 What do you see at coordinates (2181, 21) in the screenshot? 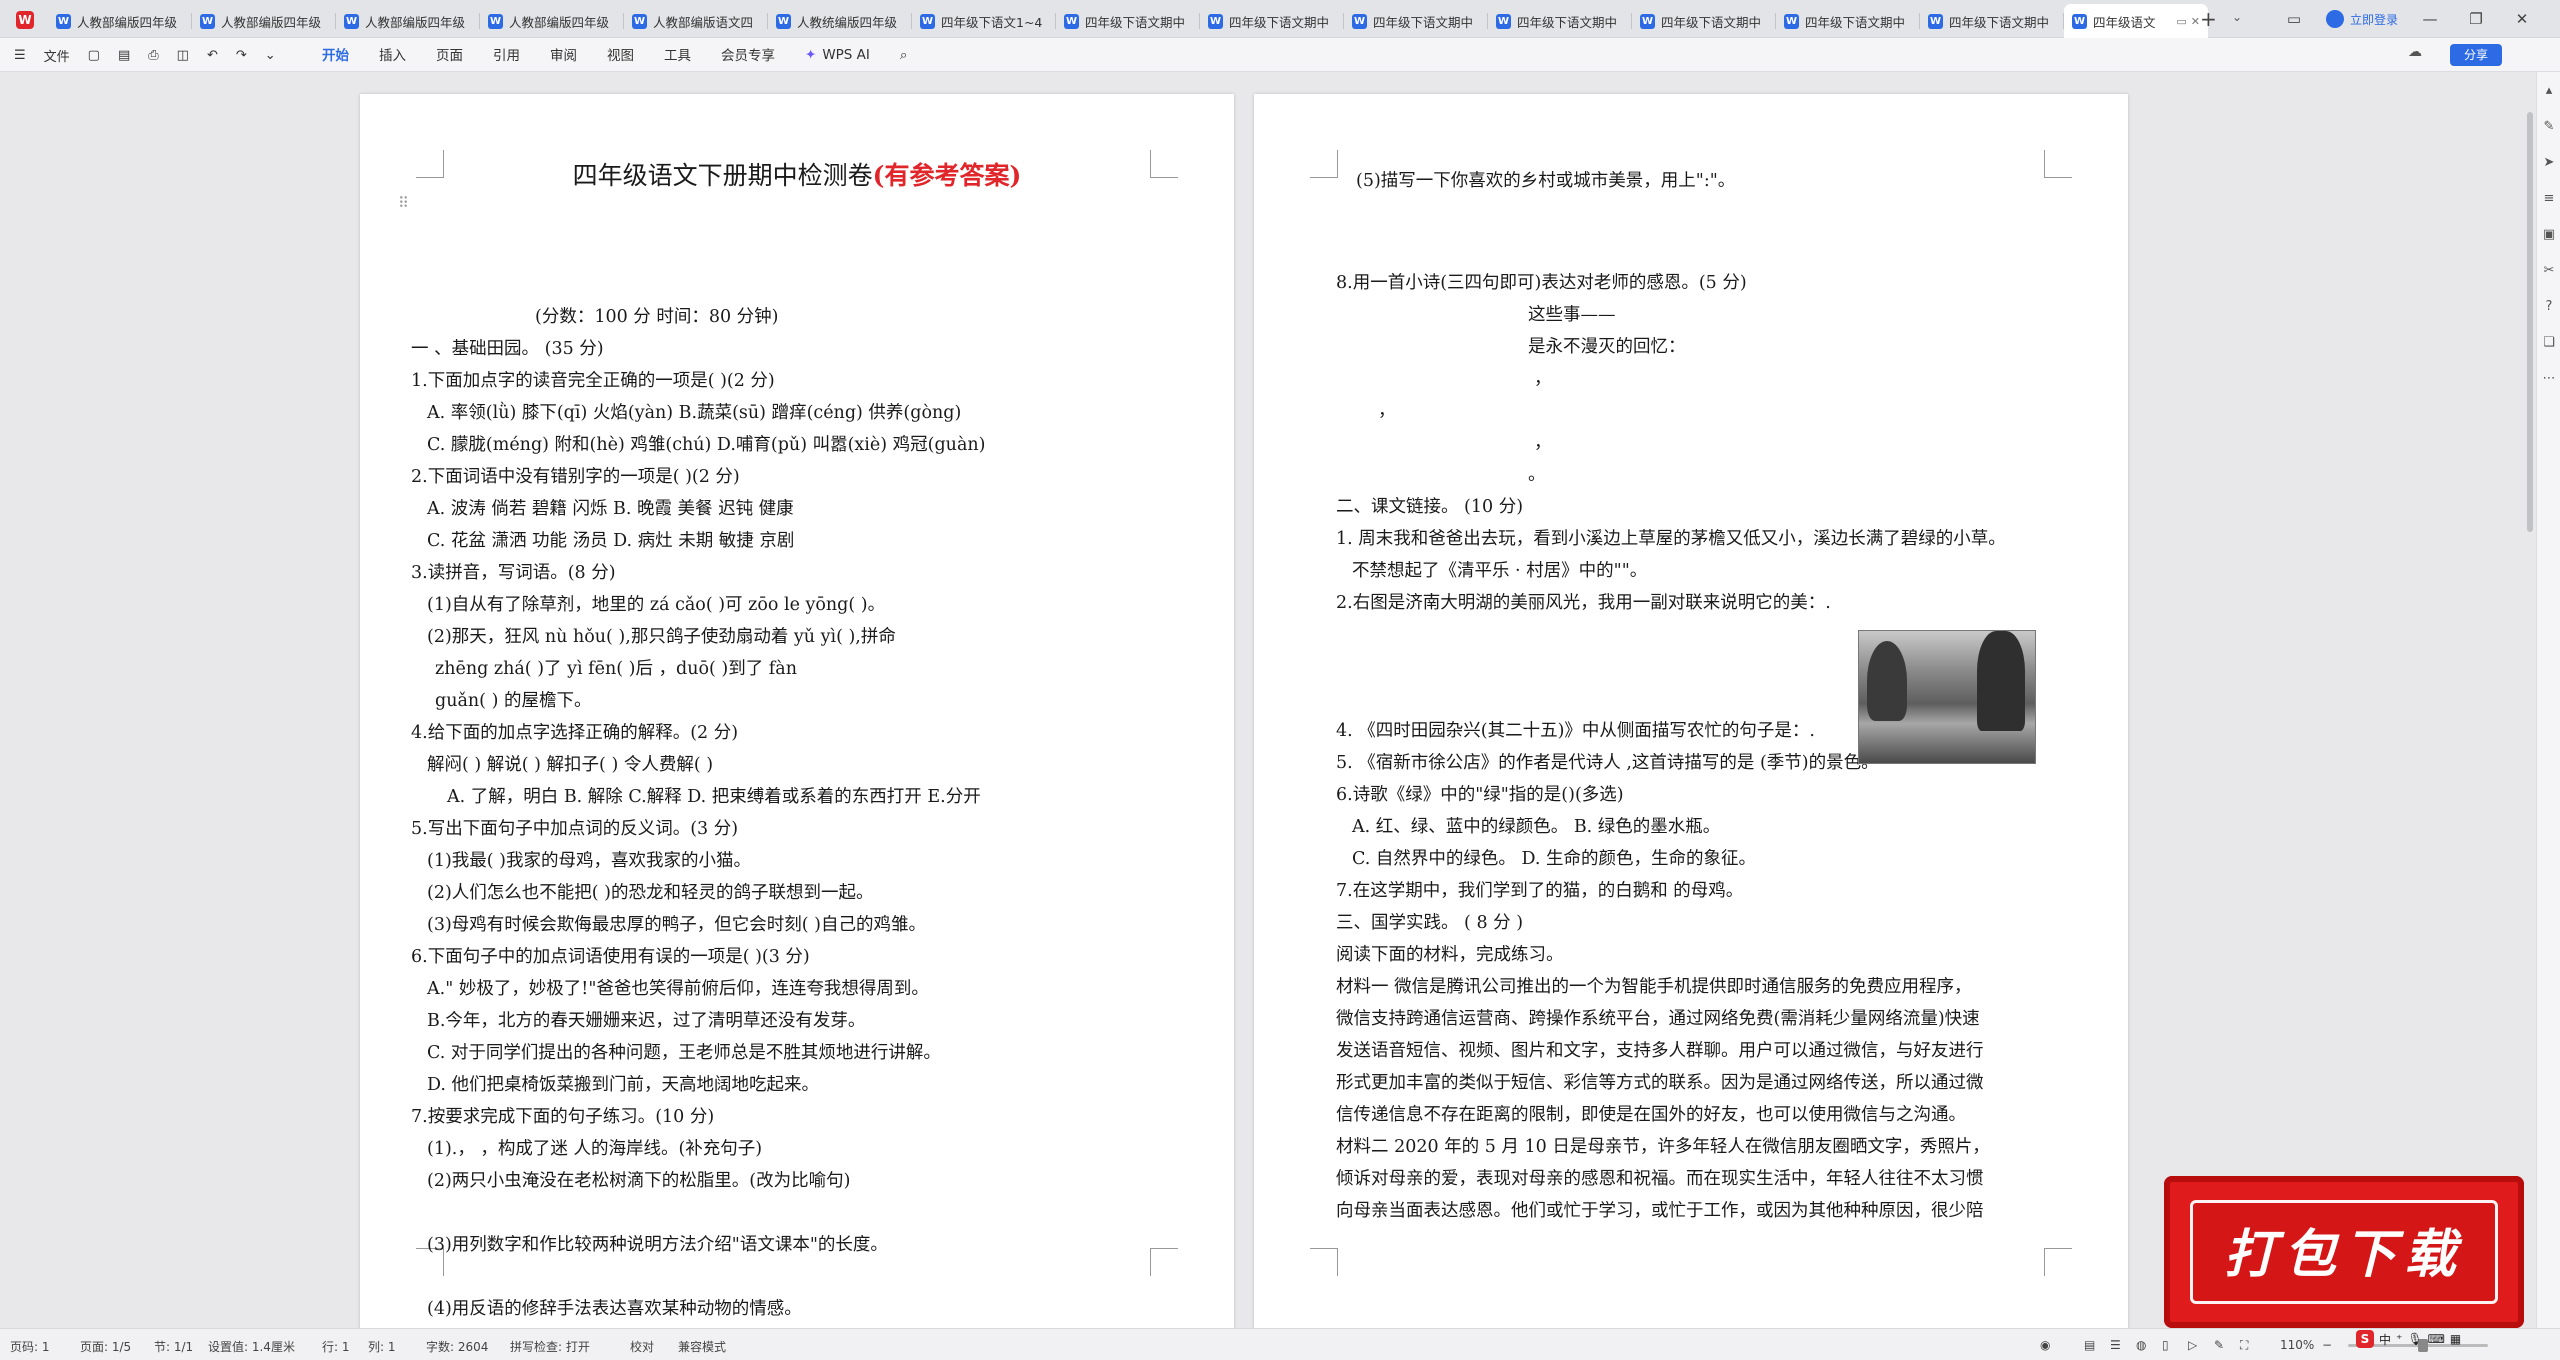
I see `tab-monitor-icon: ▭` at bounding box center [2181, 21].